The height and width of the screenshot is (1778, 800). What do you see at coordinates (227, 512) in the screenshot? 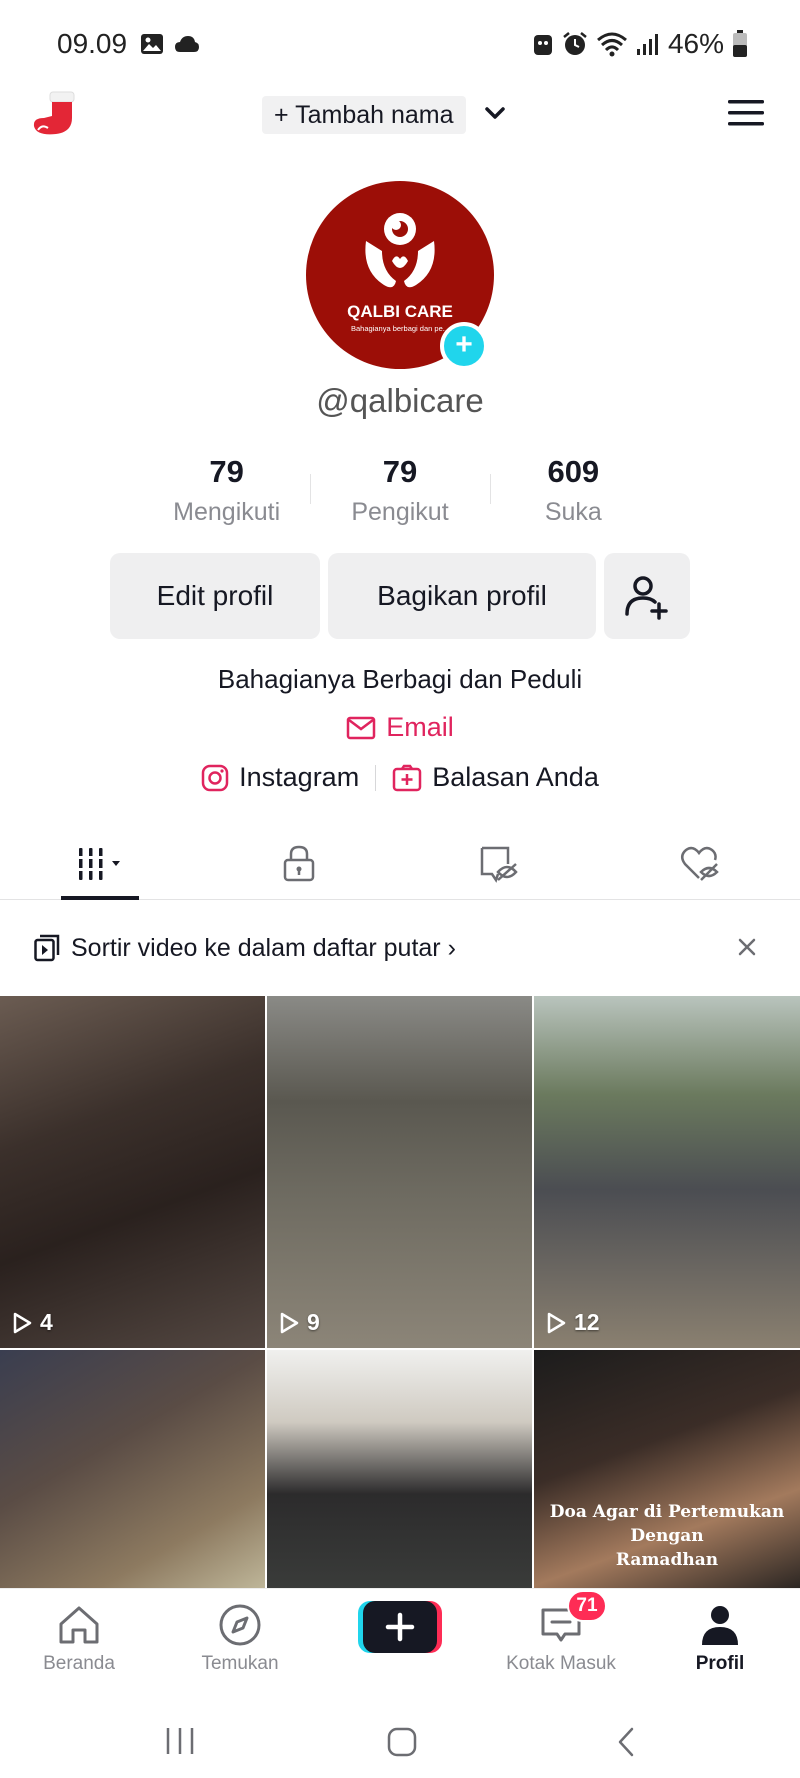
I see `stat-following-label: Mengikuti` at bounding box center [227, 512].